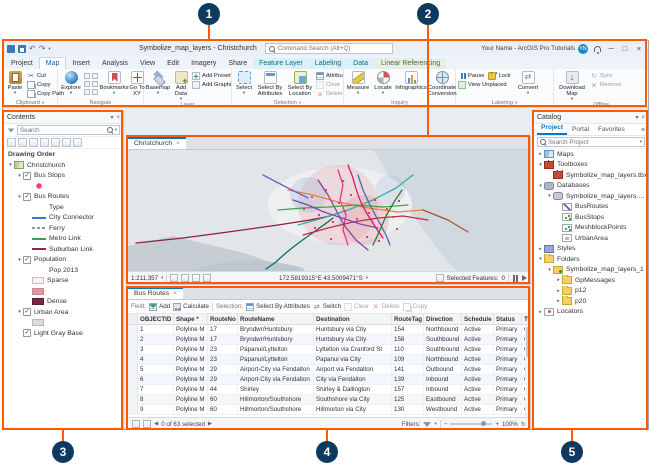 The height and width of the screenshot is (470, 651). Describe the element at coordinates (278, 306) in the screenshot. I see `select-by-attributes-button: Select By Attributes` at that location.